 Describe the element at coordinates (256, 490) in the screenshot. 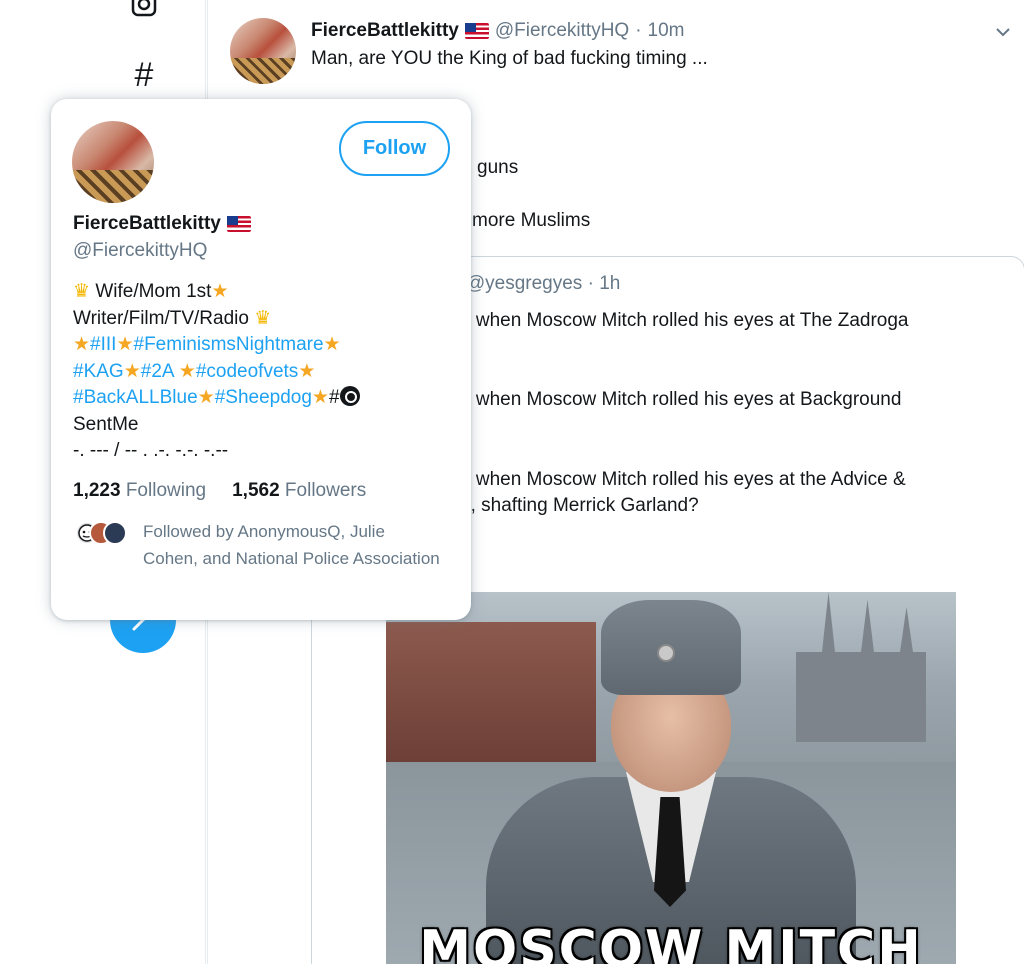

I see `followers-count: 1,562` at that location.